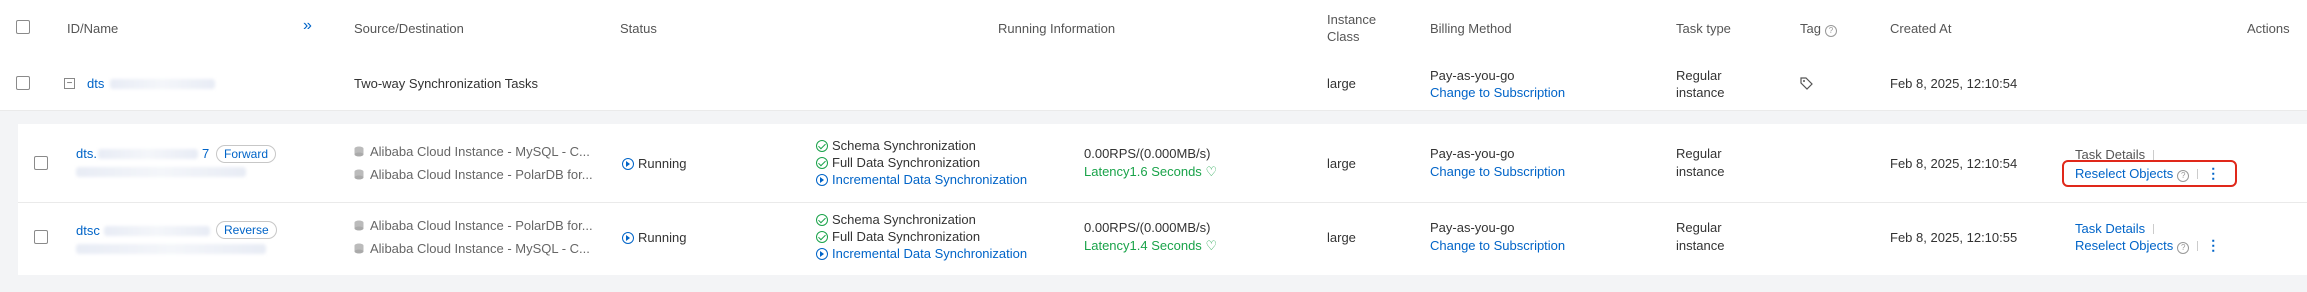  Describe the element at coordinates (1806, 83) in the screenshot. I see `tag-icon` at that location.